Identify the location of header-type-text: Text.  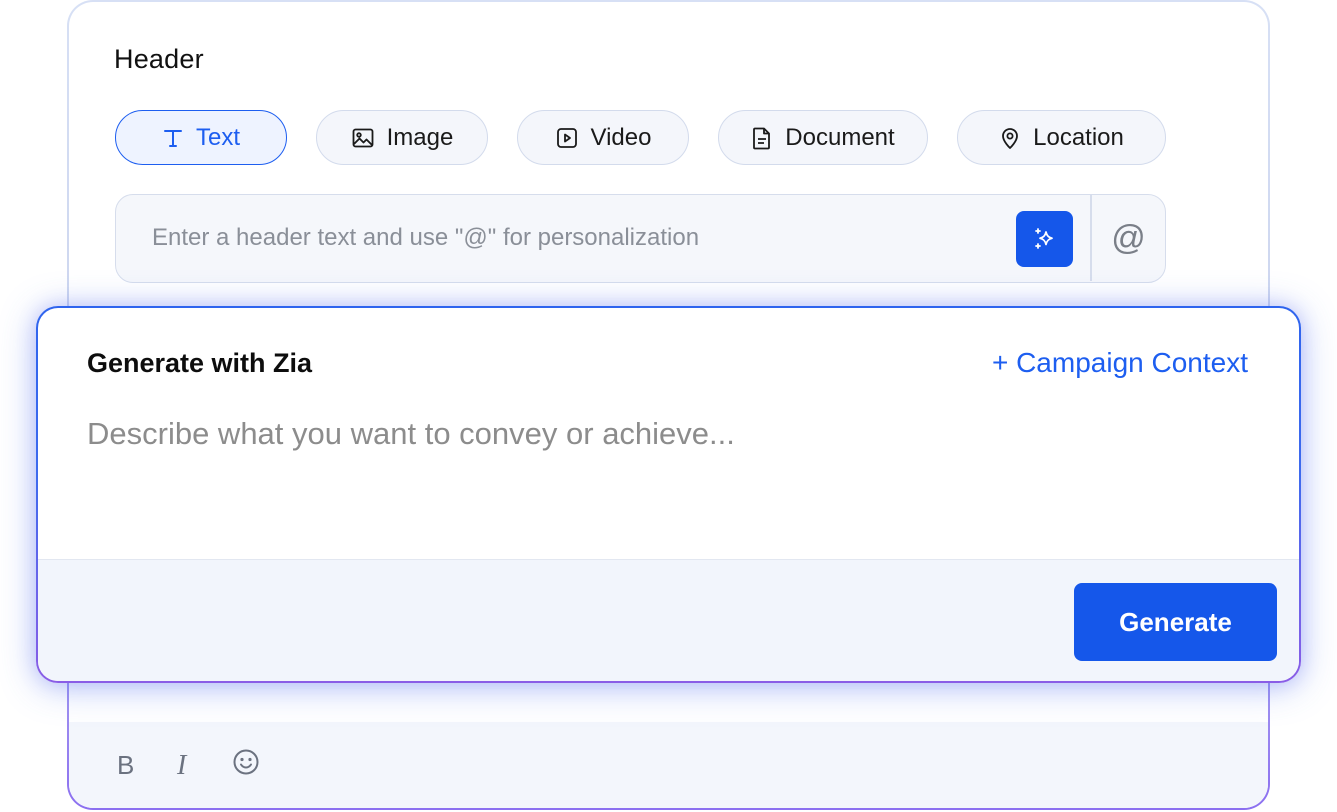
(201, 137).